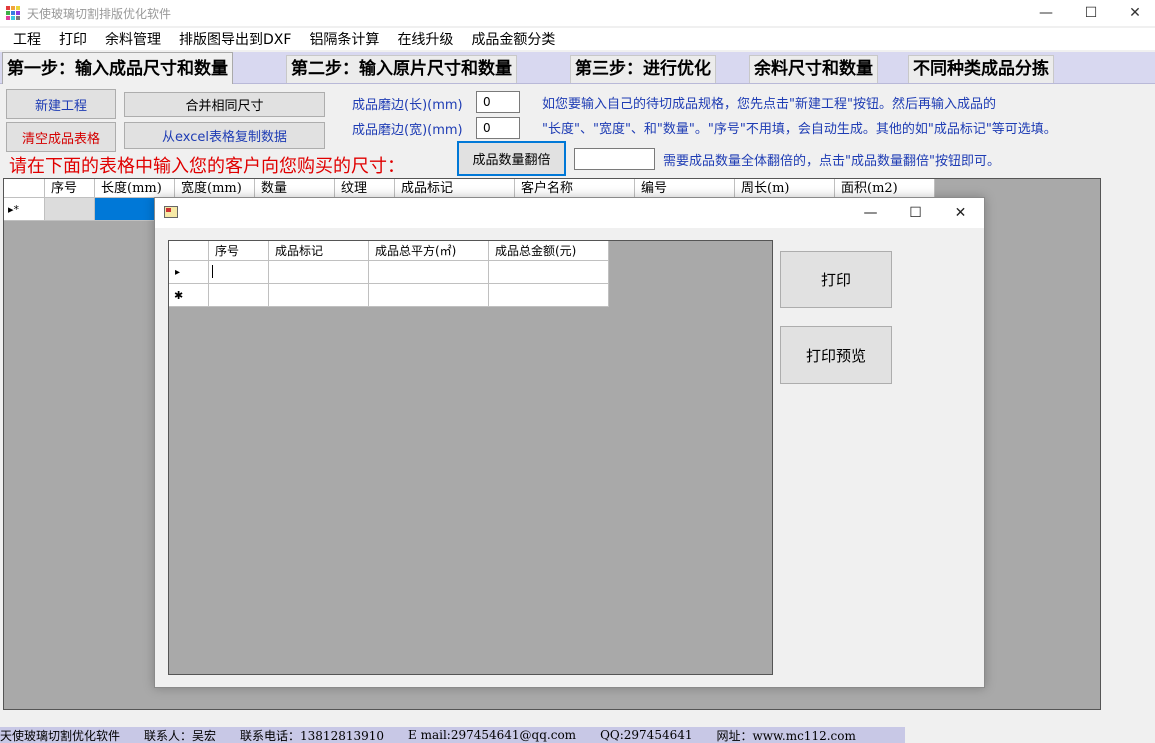 The height and width of the screenshot is (743, 1155). Describe the element at coordinates (319, 272) in the screenshot. I see `dialog-cell-product-mark` at that location.